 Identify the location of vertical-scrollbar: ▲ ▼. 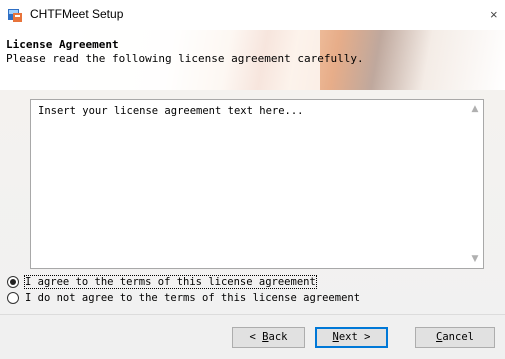
(475, 184).